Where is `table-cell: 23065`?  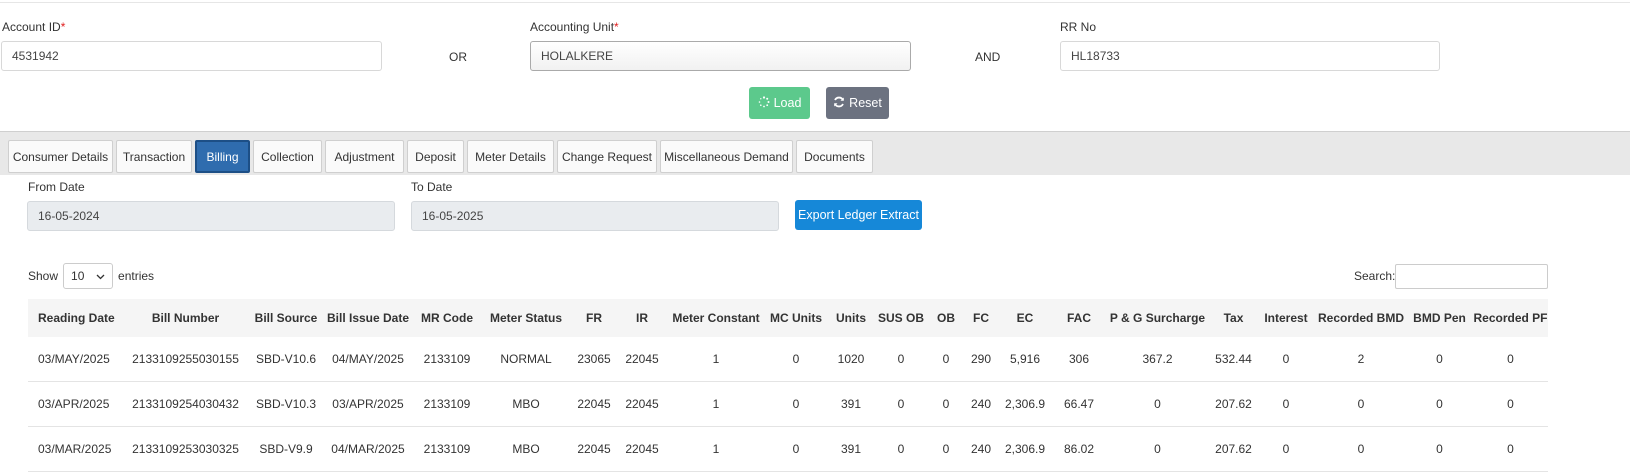
table-cell: 23065 is located at coordinates (594, 359).